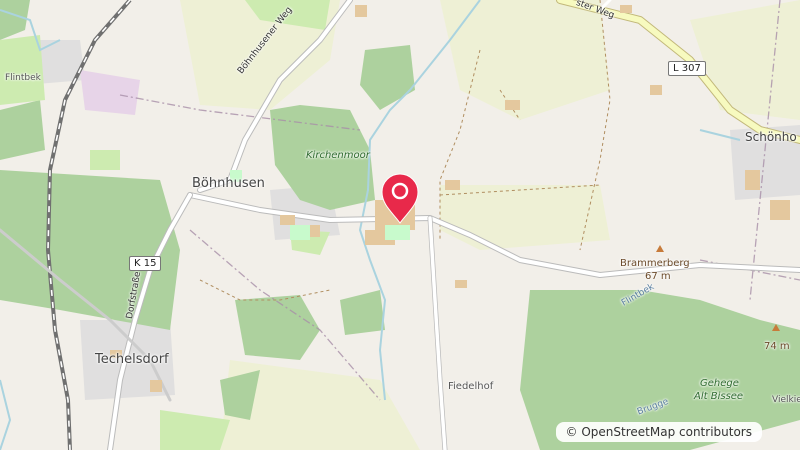 Image resolution: width=800 pixels, height=450 pixels. What do you see at coordinates (719, 383) in the screenshot?
I see `nature-label-gehege: Gehege` at bounding box center [719, 383].